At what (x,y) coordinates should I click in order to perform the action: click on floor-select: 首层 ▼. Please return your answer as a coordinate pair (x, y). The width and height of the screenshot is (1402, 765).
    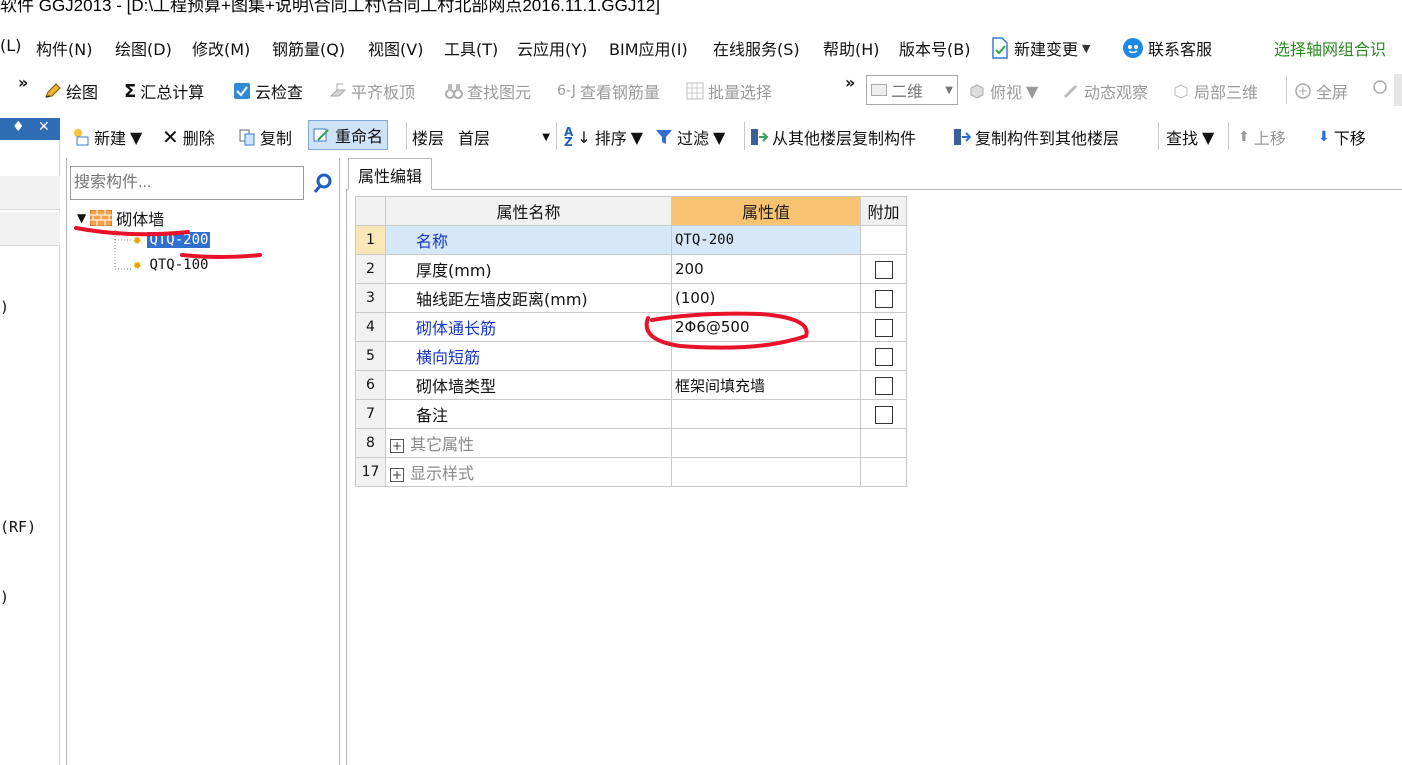
    Looking at the image, I should click on (504, 137).